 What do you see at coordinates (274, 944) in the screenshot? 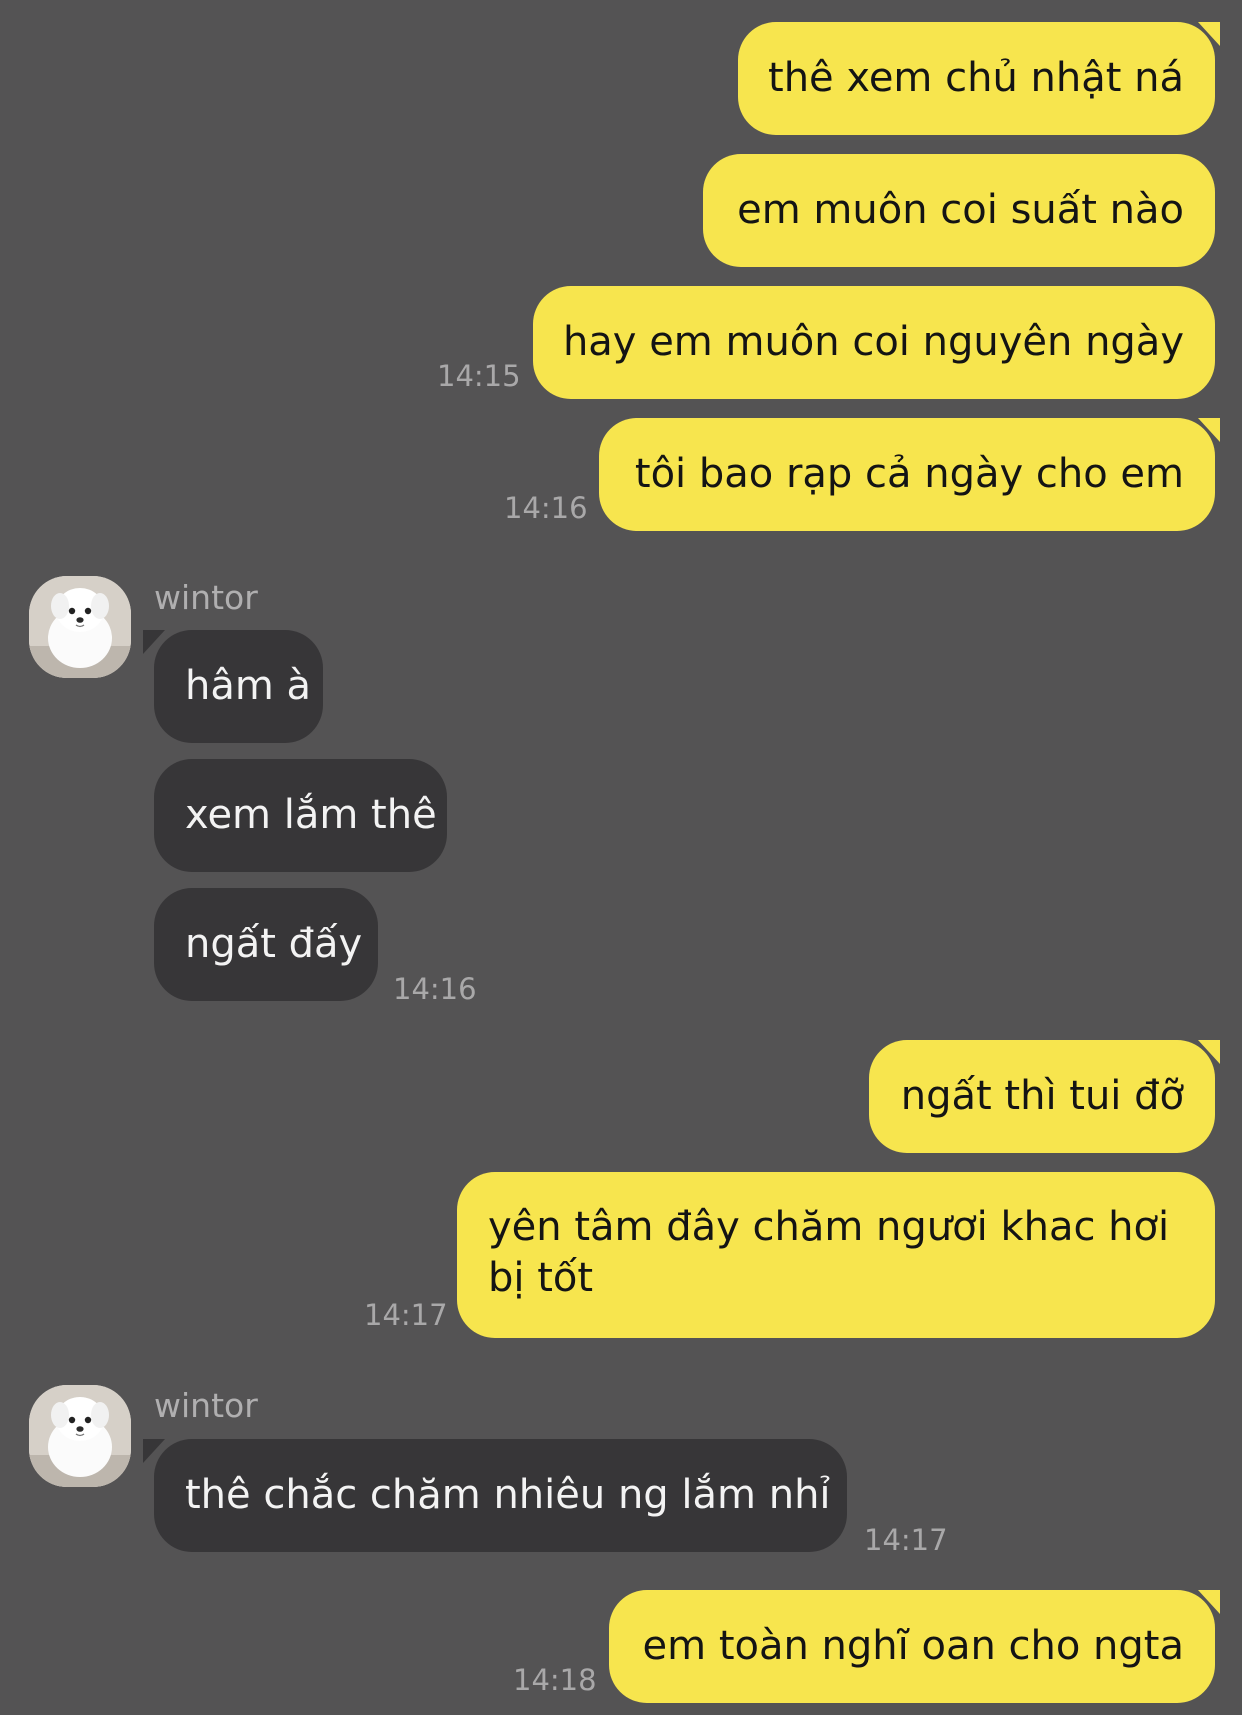
I see `message-text: ngất đấy` at bounding box center [274, 944].